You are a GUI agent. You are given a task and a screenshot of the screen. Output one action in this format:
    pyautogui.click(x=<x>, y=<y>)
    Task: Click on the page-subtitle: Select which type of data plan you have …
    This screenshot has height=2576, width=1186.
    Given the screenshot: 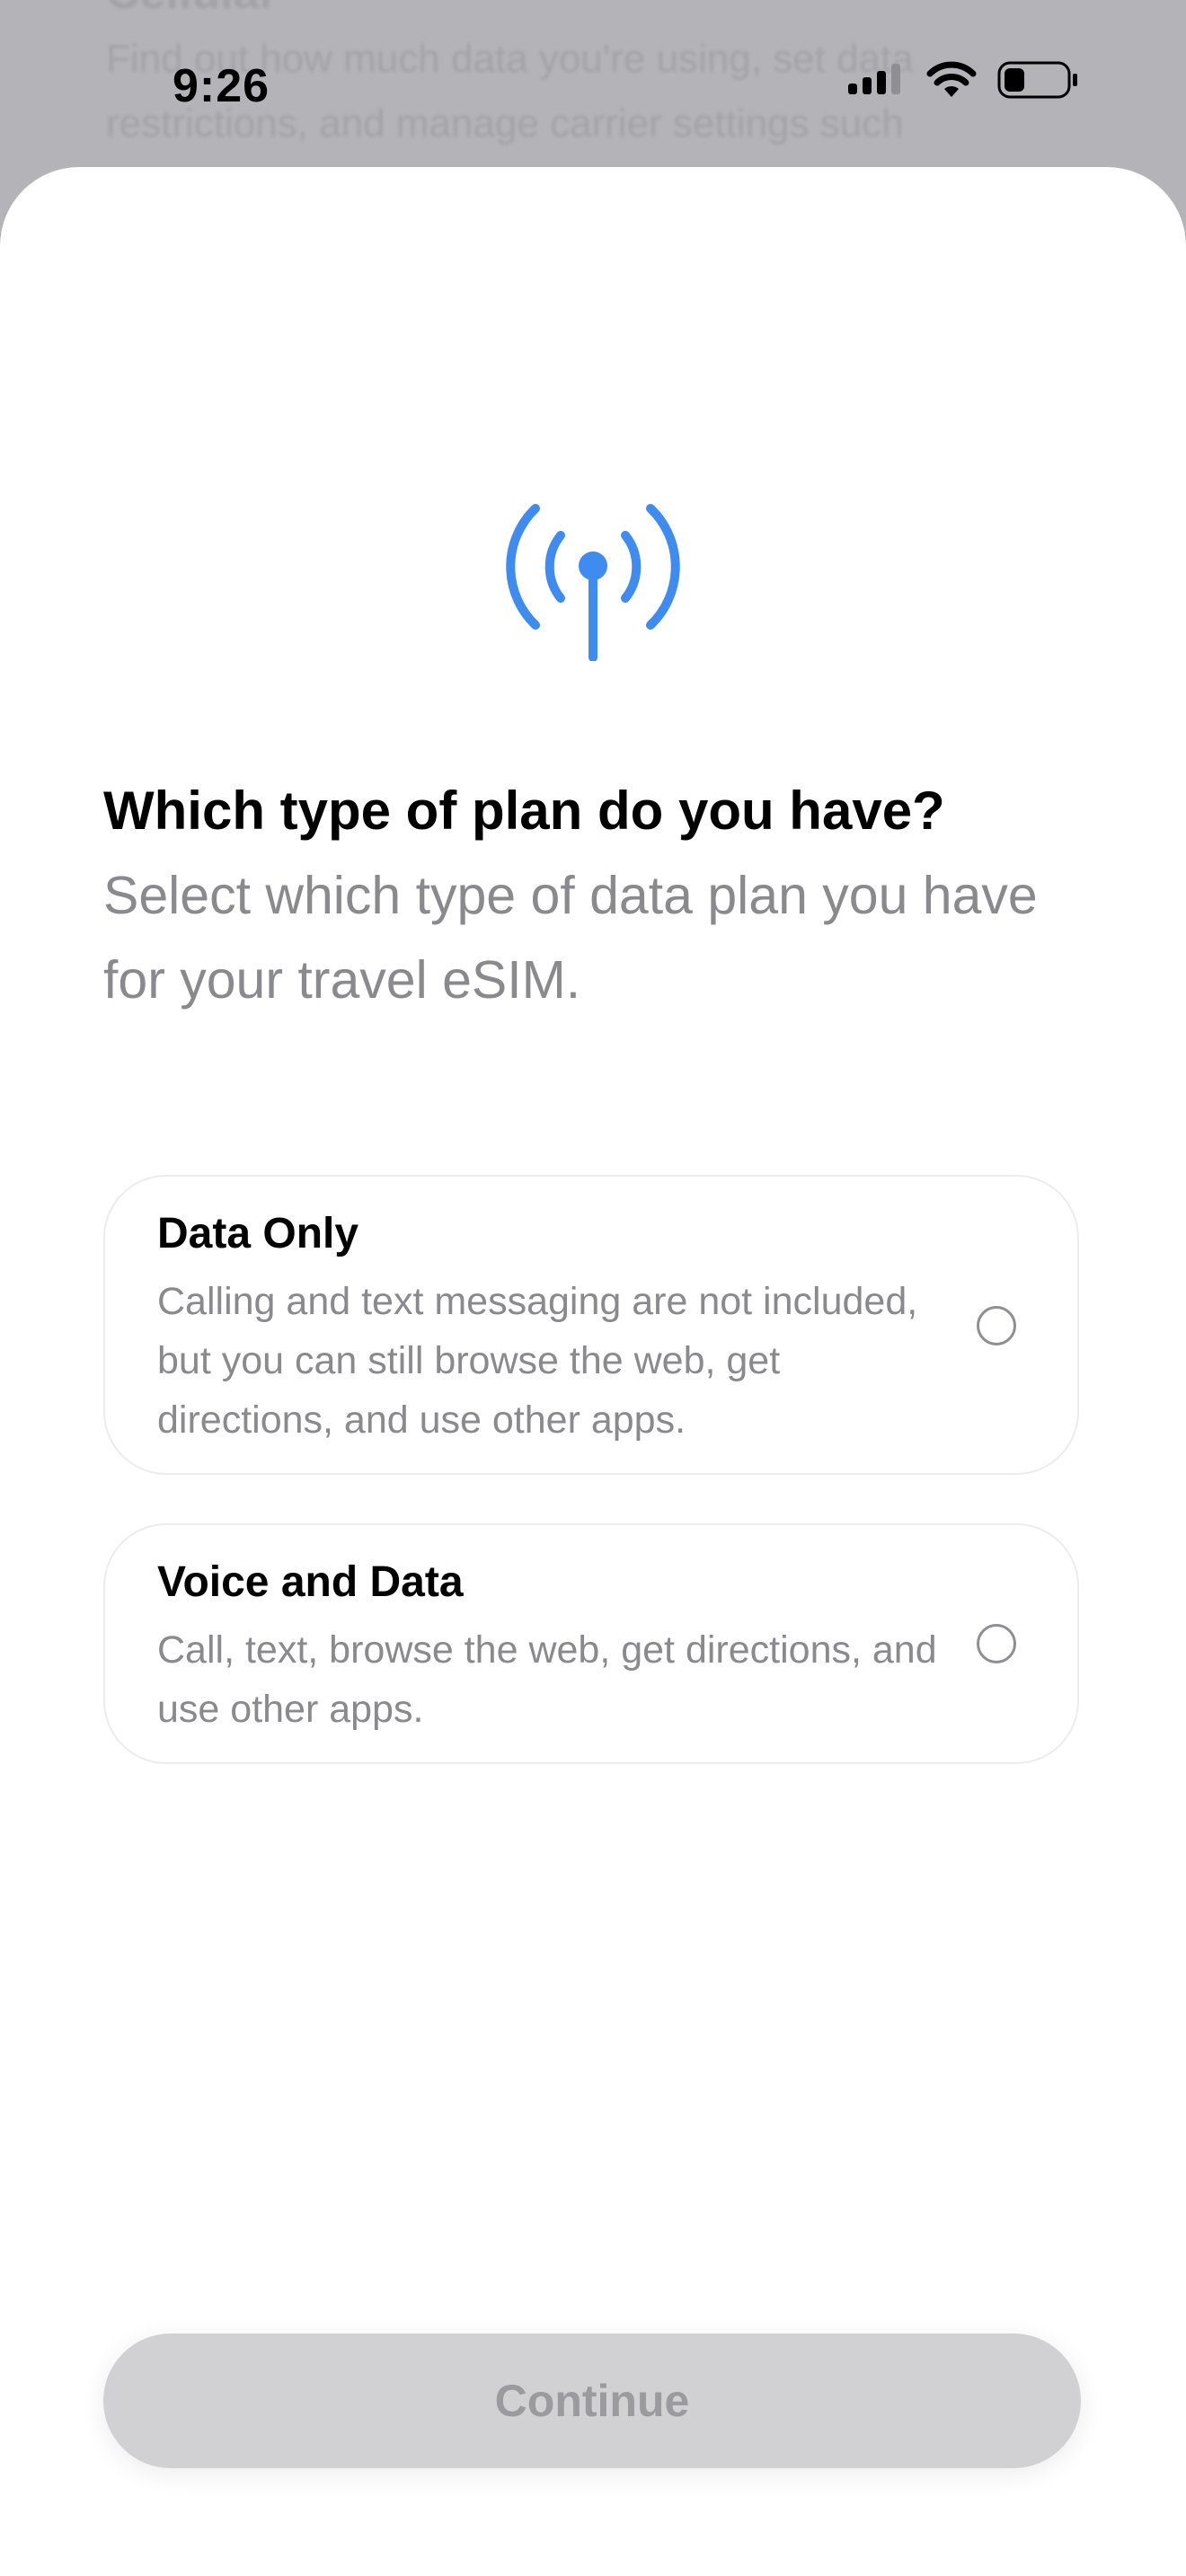 What is the action you would take?
    pyautogui.click(x=570, y=938)
    